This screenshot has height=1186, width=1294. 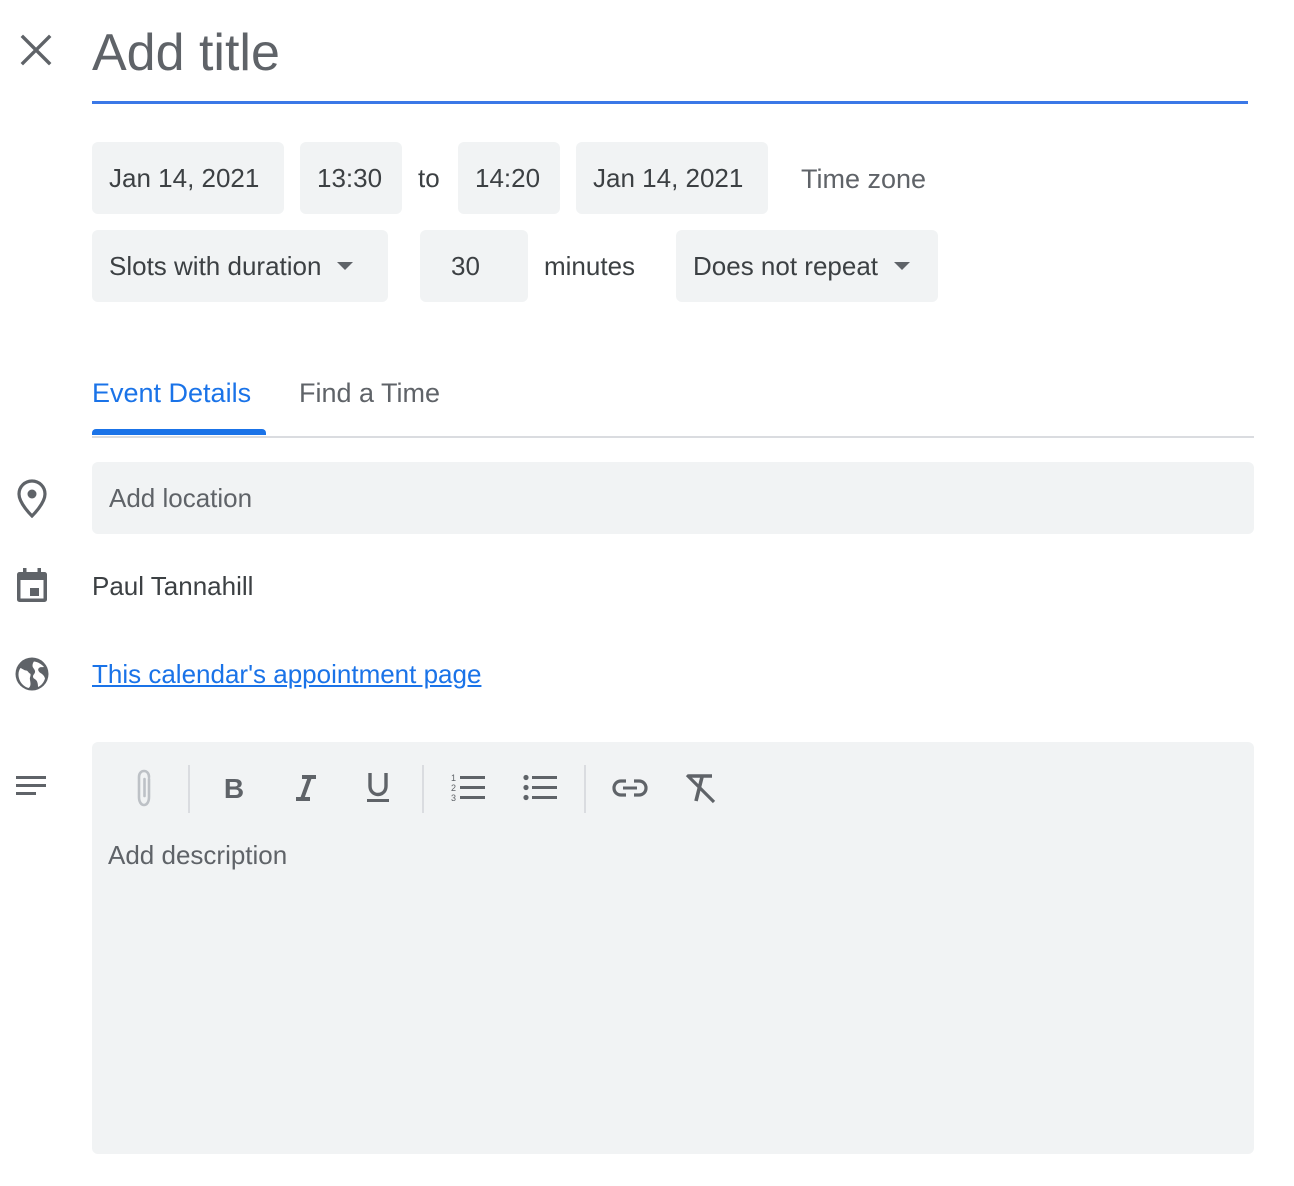 What do you see at coordinates (540, 788) in the screenshot?
I see `bulleted-list-icon` at bounding box center [540, 788].